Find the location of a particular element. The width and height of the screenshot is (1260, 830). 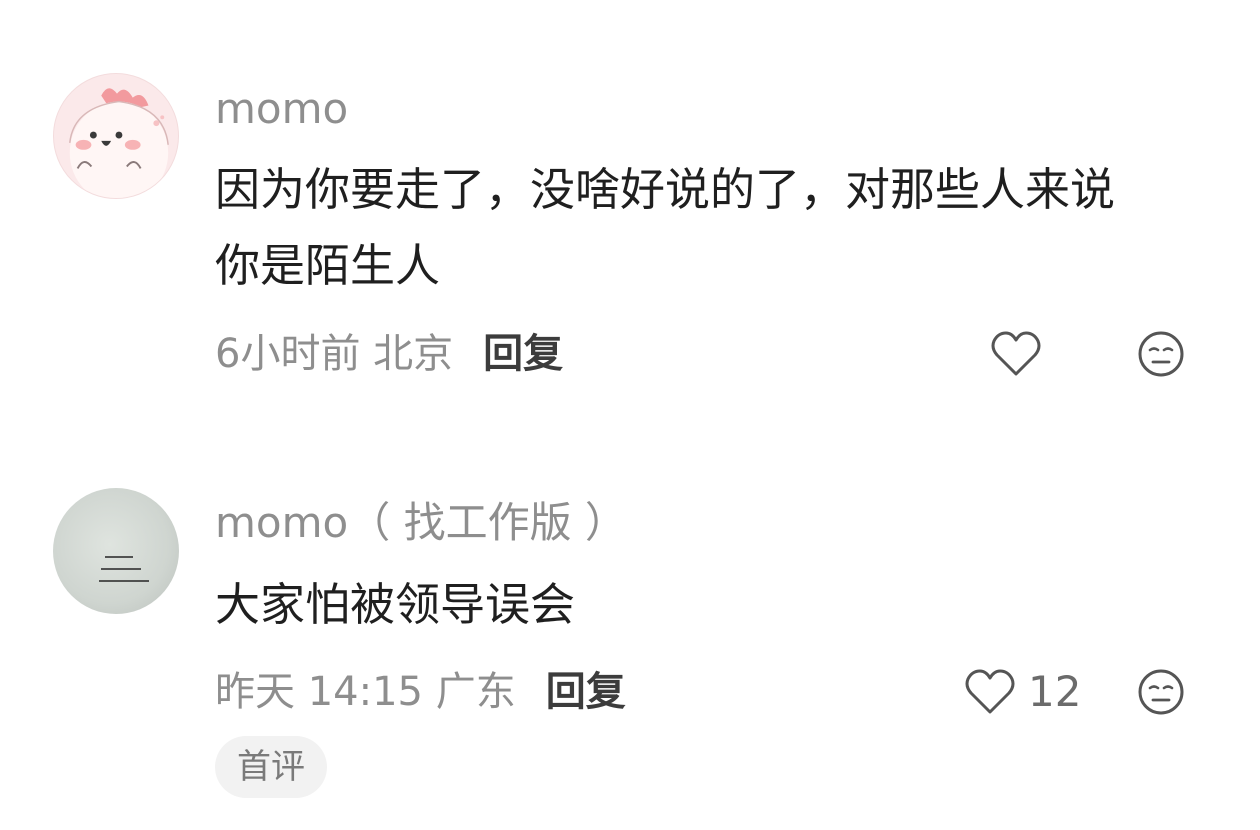

comment-meta: 昨天 14:15 广东 回复 is located at coordinates (420, 692).